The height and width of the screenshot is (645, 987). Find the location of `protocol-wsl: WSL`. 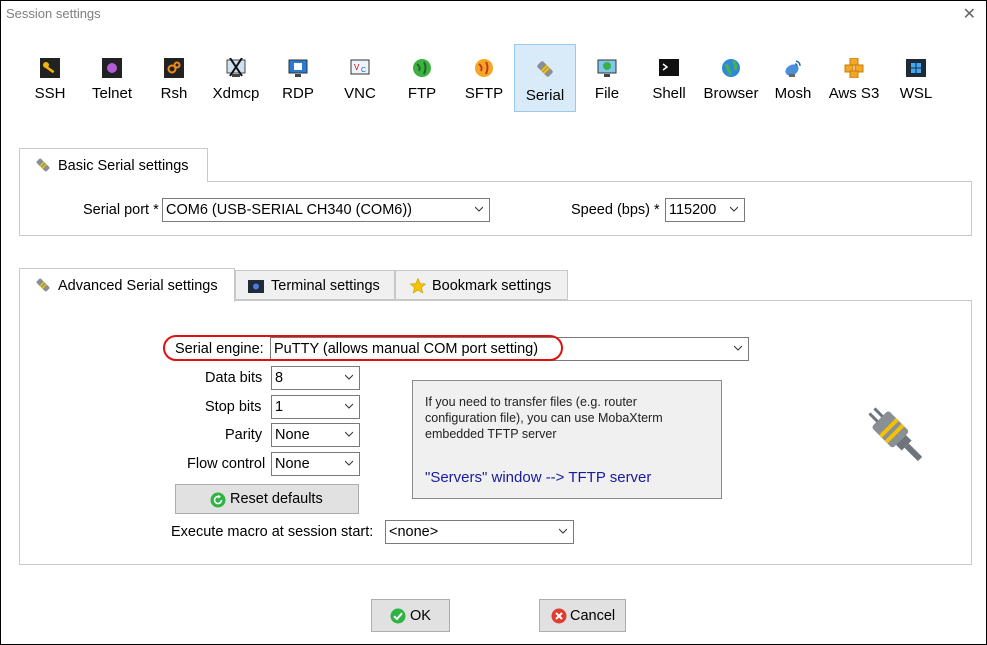

protocol-wsl: WSL is located at coordinates (916, 78).